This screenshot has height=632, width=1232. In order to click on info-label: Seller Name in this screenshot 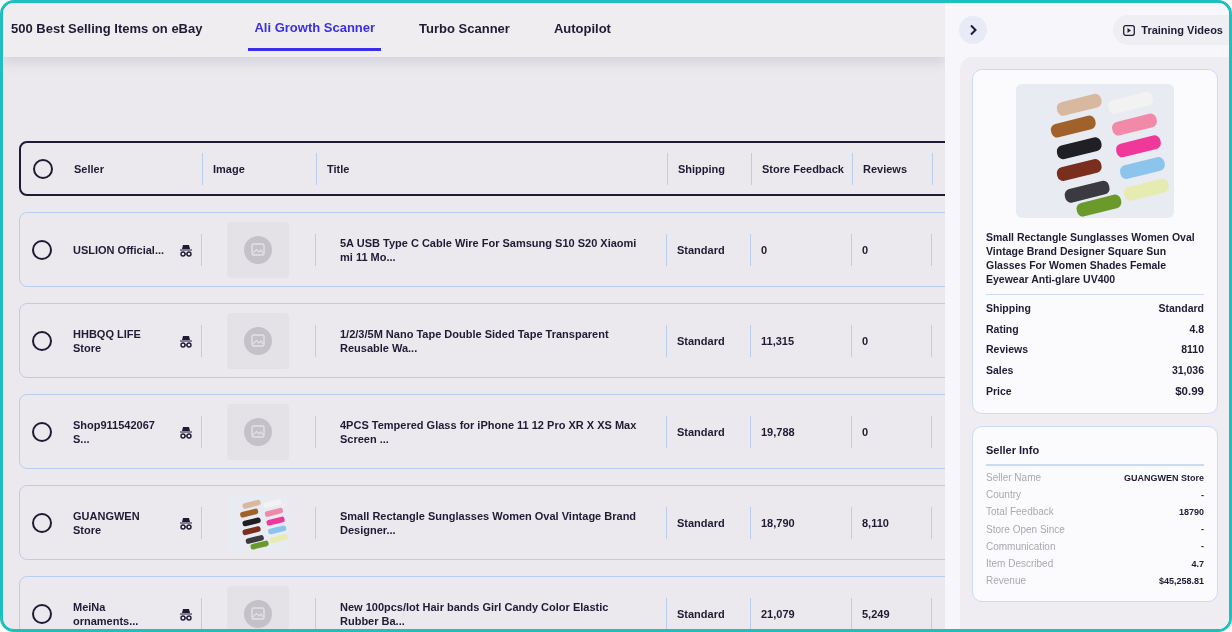, I will do `click(1014, 478)`.